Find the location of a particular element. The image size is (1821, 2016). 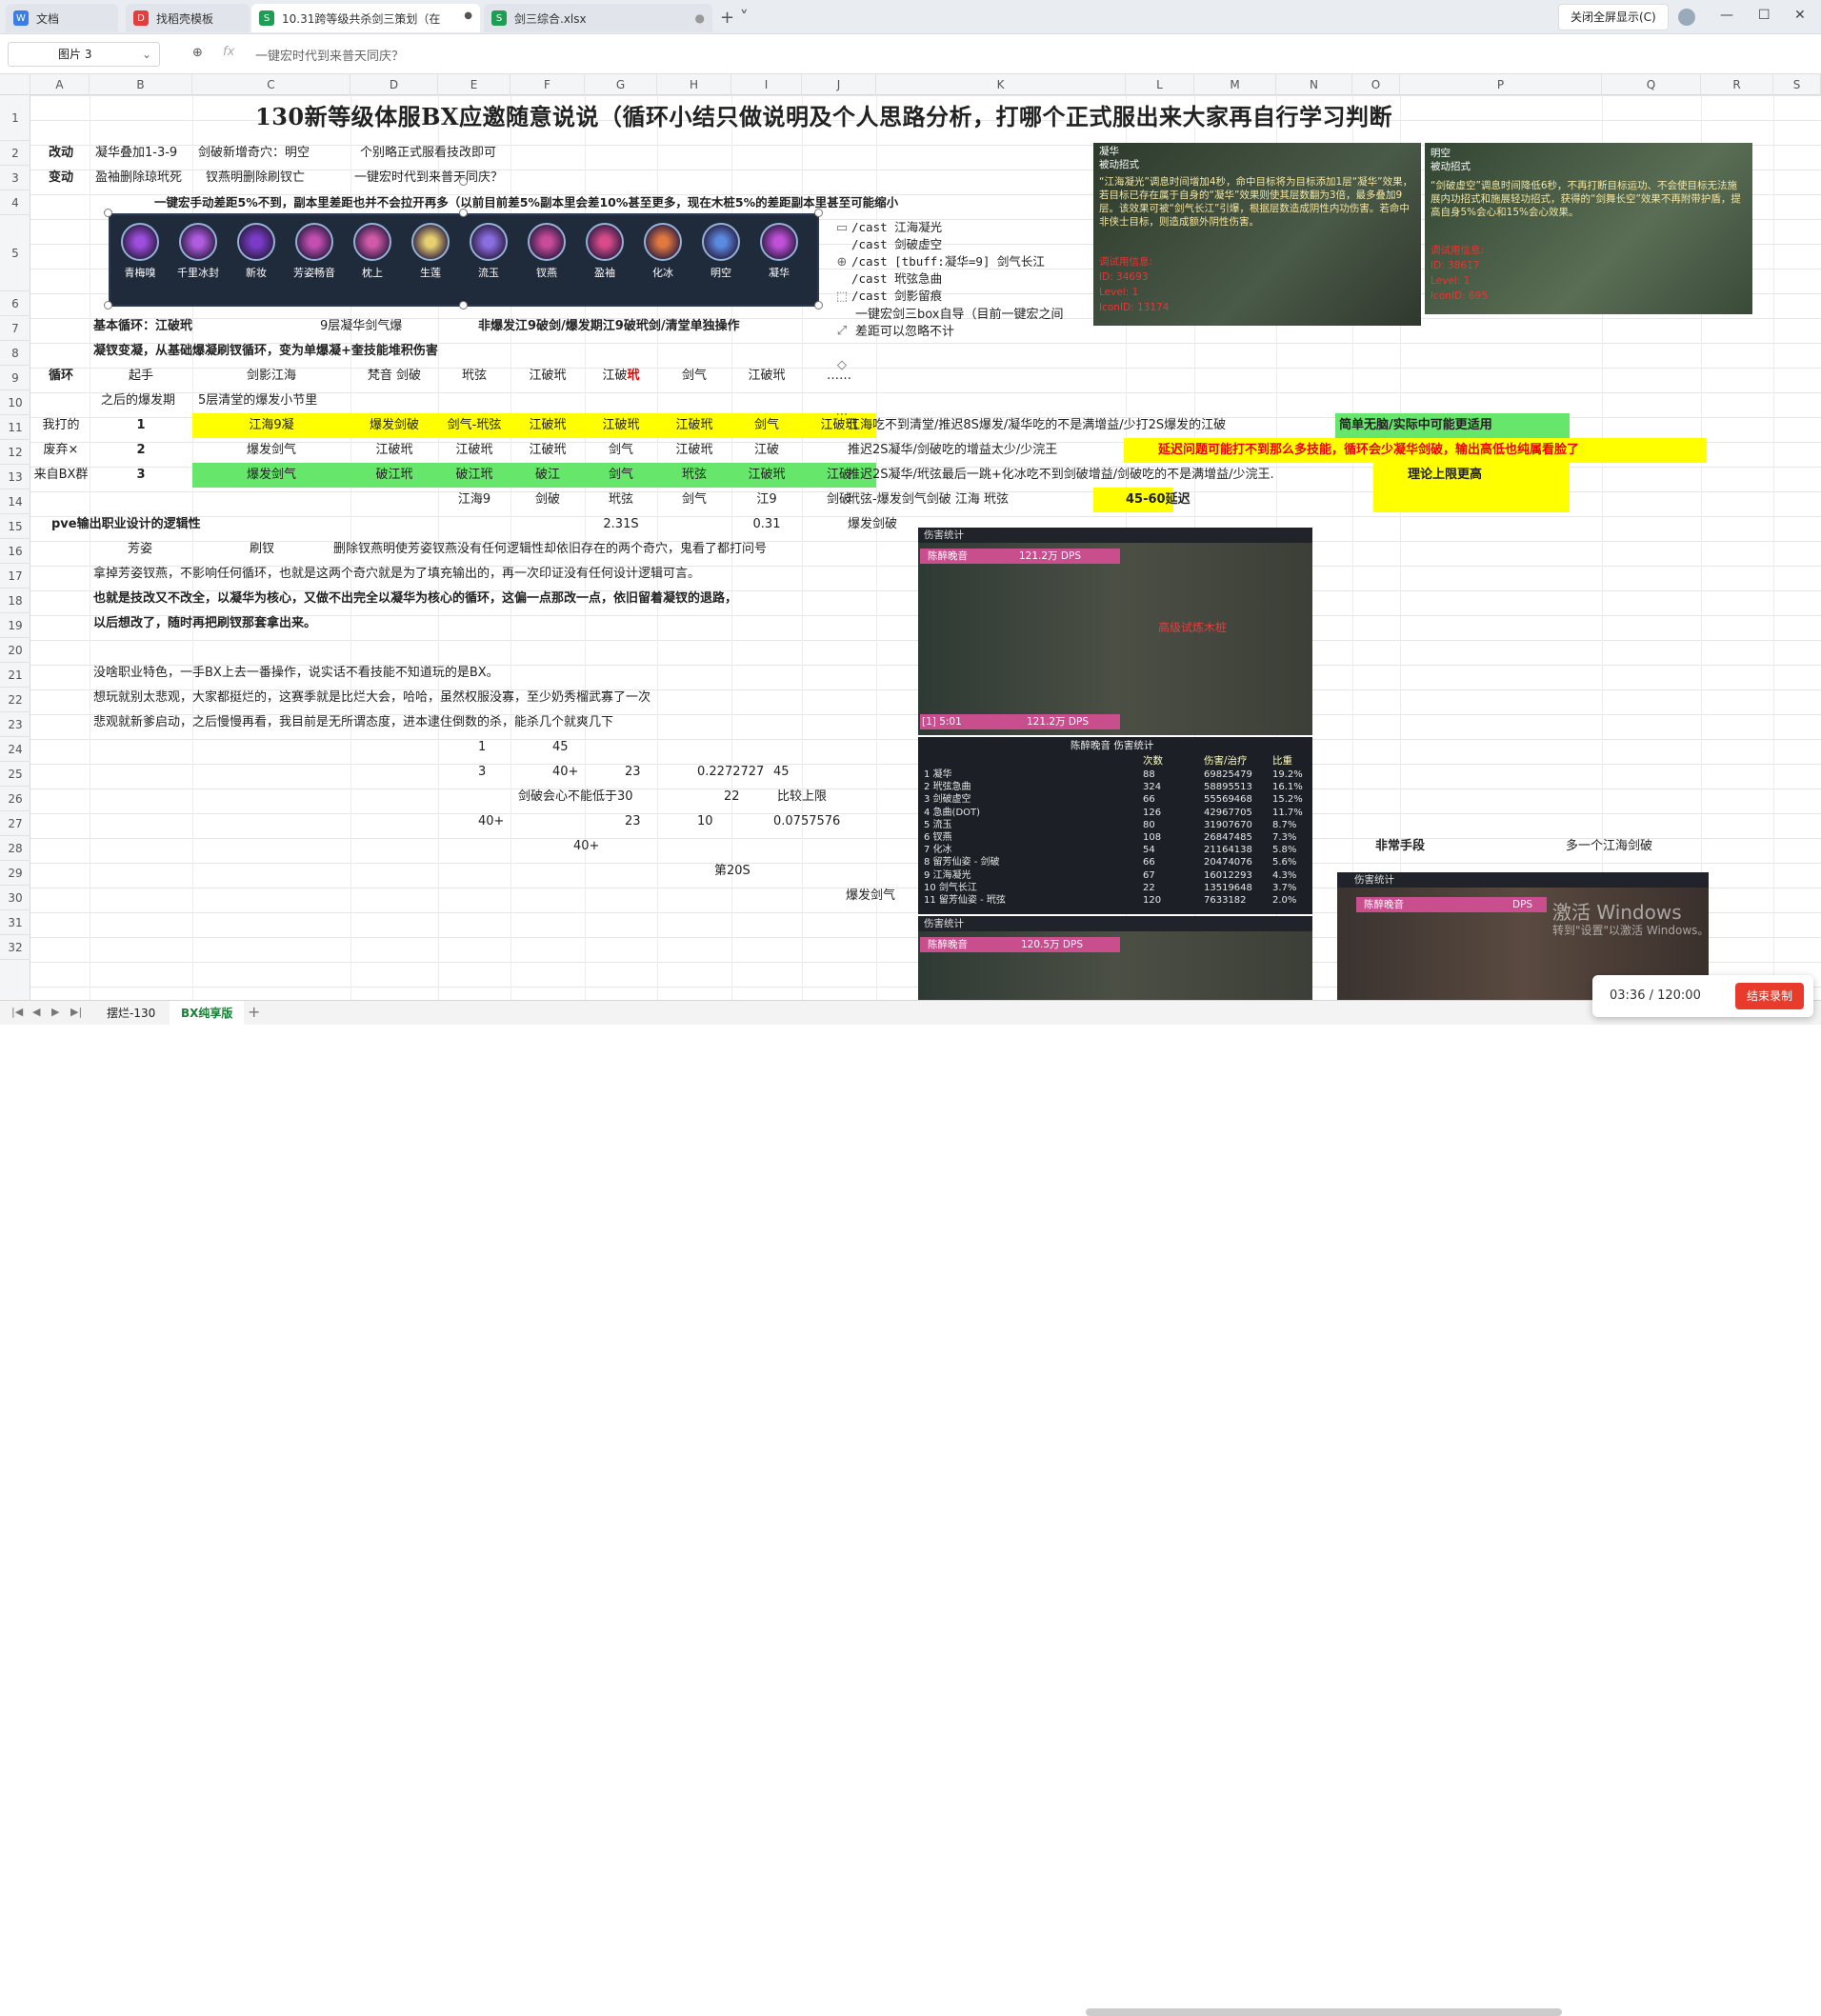

row-header: 22 is located at coordinates (15, 700).